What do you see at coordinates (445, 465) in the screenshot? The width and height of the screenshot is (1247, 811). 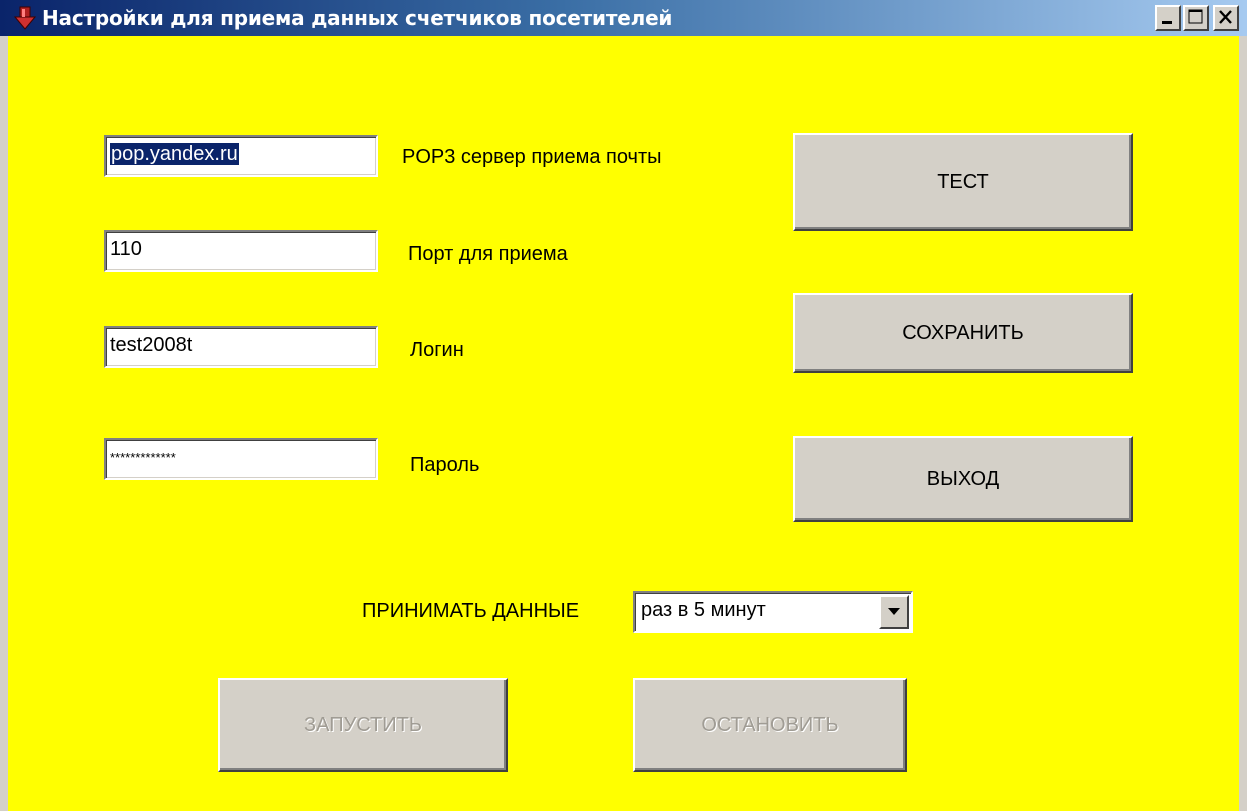 I see `password-label: Пароль` at bounding box center [445, 465].